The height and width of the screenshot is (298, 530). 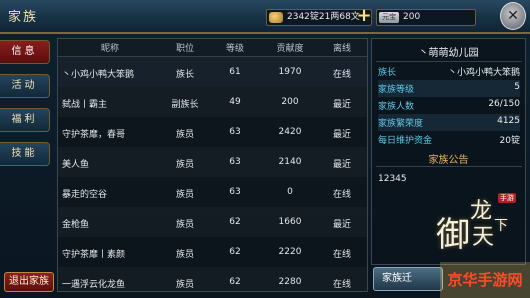 I want to click on table-row: 守护茶靡，春哥 族员 63 2420 最近, so click(x=212, y=132).